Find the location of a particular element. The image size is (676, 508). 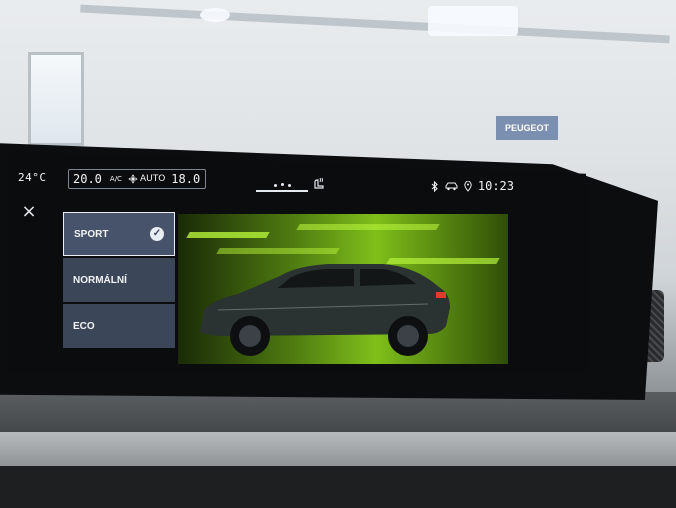

drive-mode-visual is located at coordinates (343, 289).